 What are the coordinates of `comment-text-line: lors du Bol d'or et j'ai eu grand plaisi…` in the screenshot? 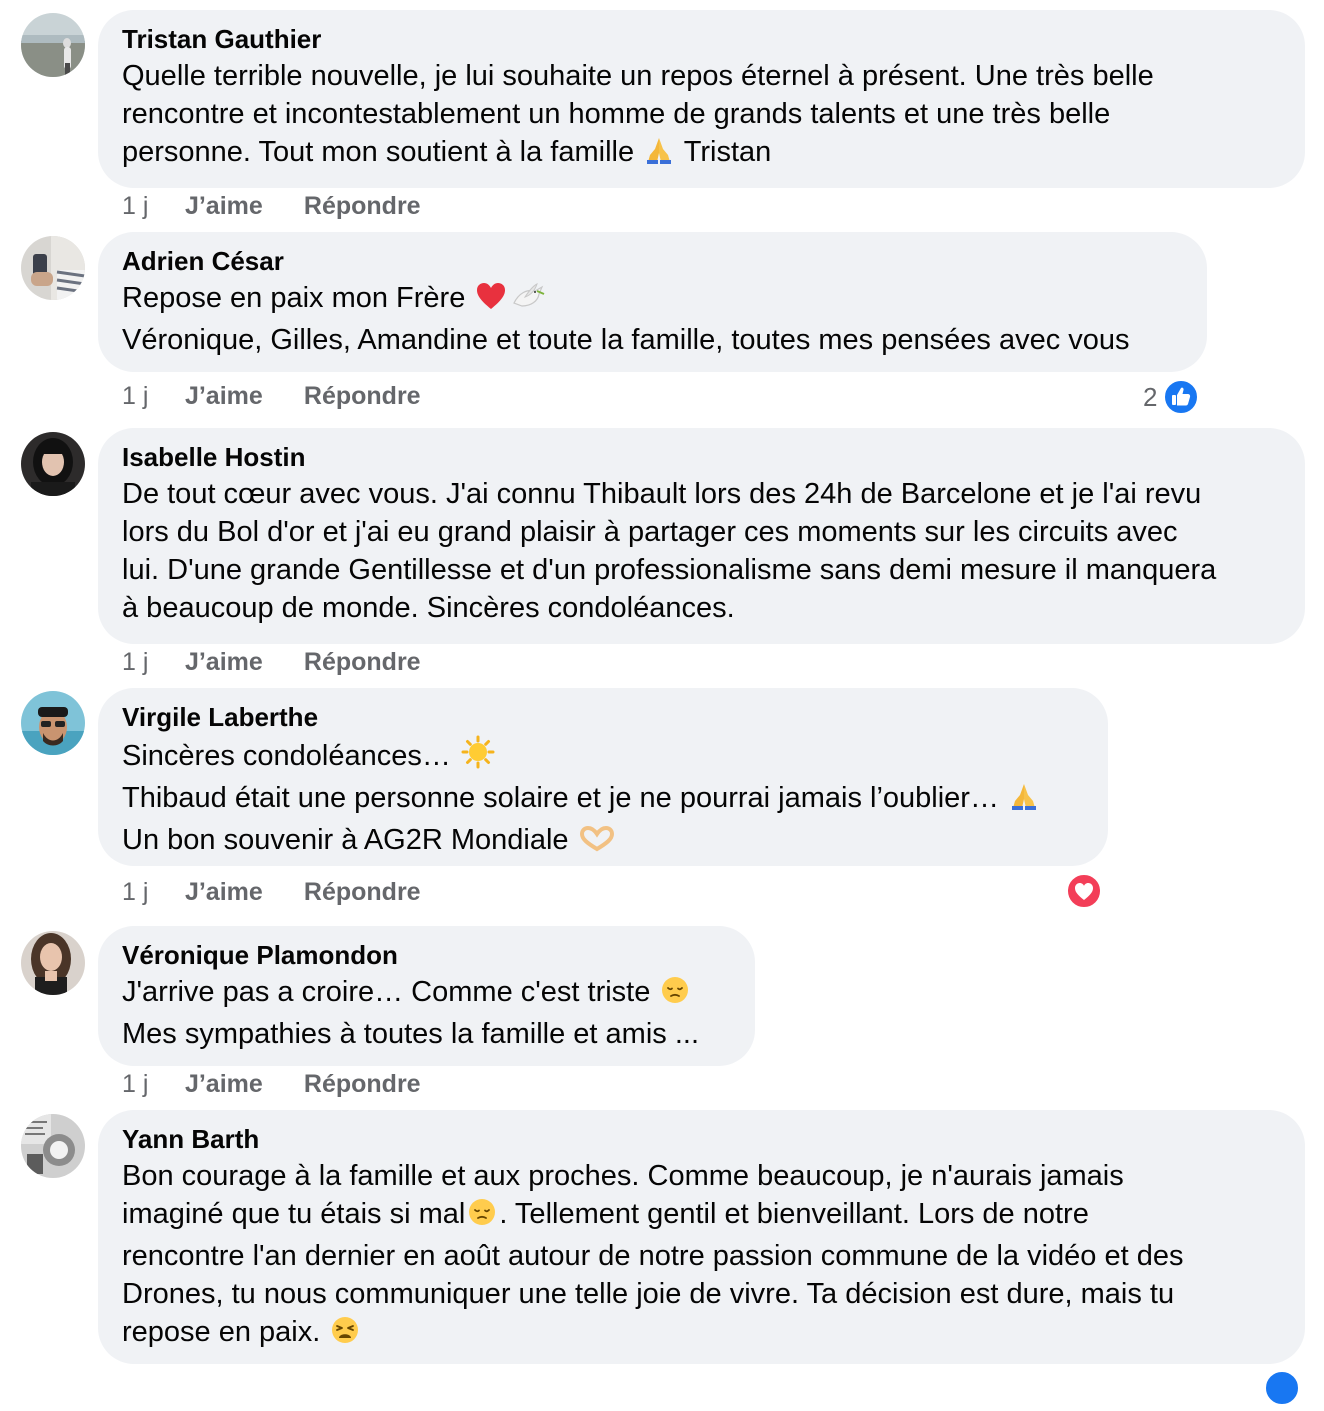 It's located at (650, 532).